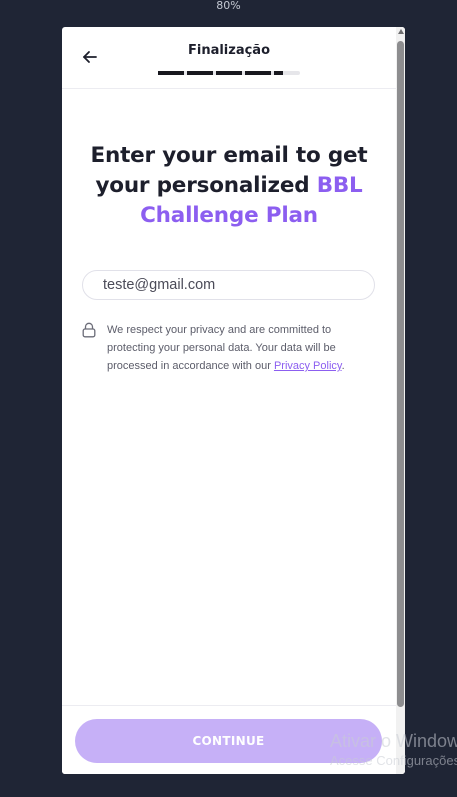  What do you see at coordinates (401, 31) in the screenshot?
I see `scroll-up-arrow-icon` at bounding box center [401, 31].